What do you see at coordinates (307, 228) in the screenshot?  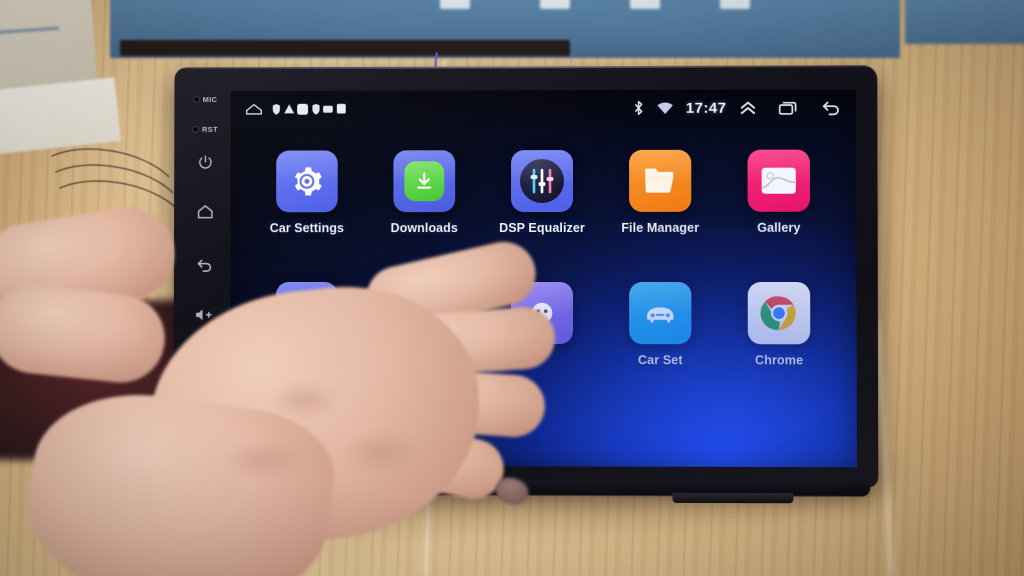 I see `app-label: Car Settings` at bounding box center [307, 228].